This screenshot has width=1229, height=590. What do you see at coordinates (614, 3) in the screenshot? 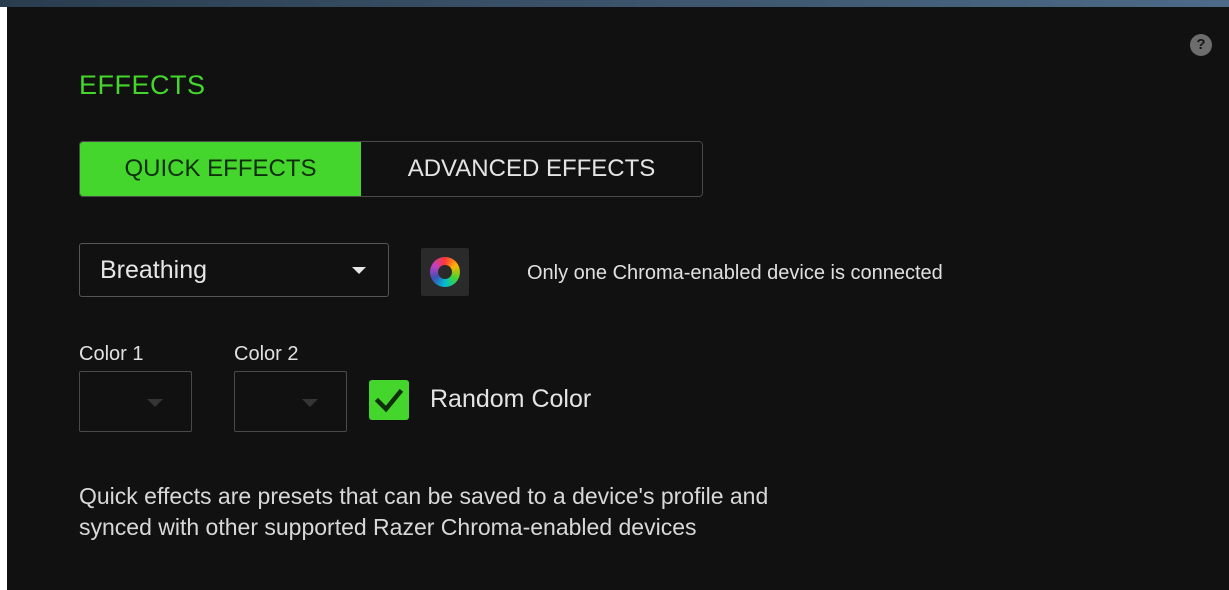
I see `window-top-bar` at bounding box center [614, 3].